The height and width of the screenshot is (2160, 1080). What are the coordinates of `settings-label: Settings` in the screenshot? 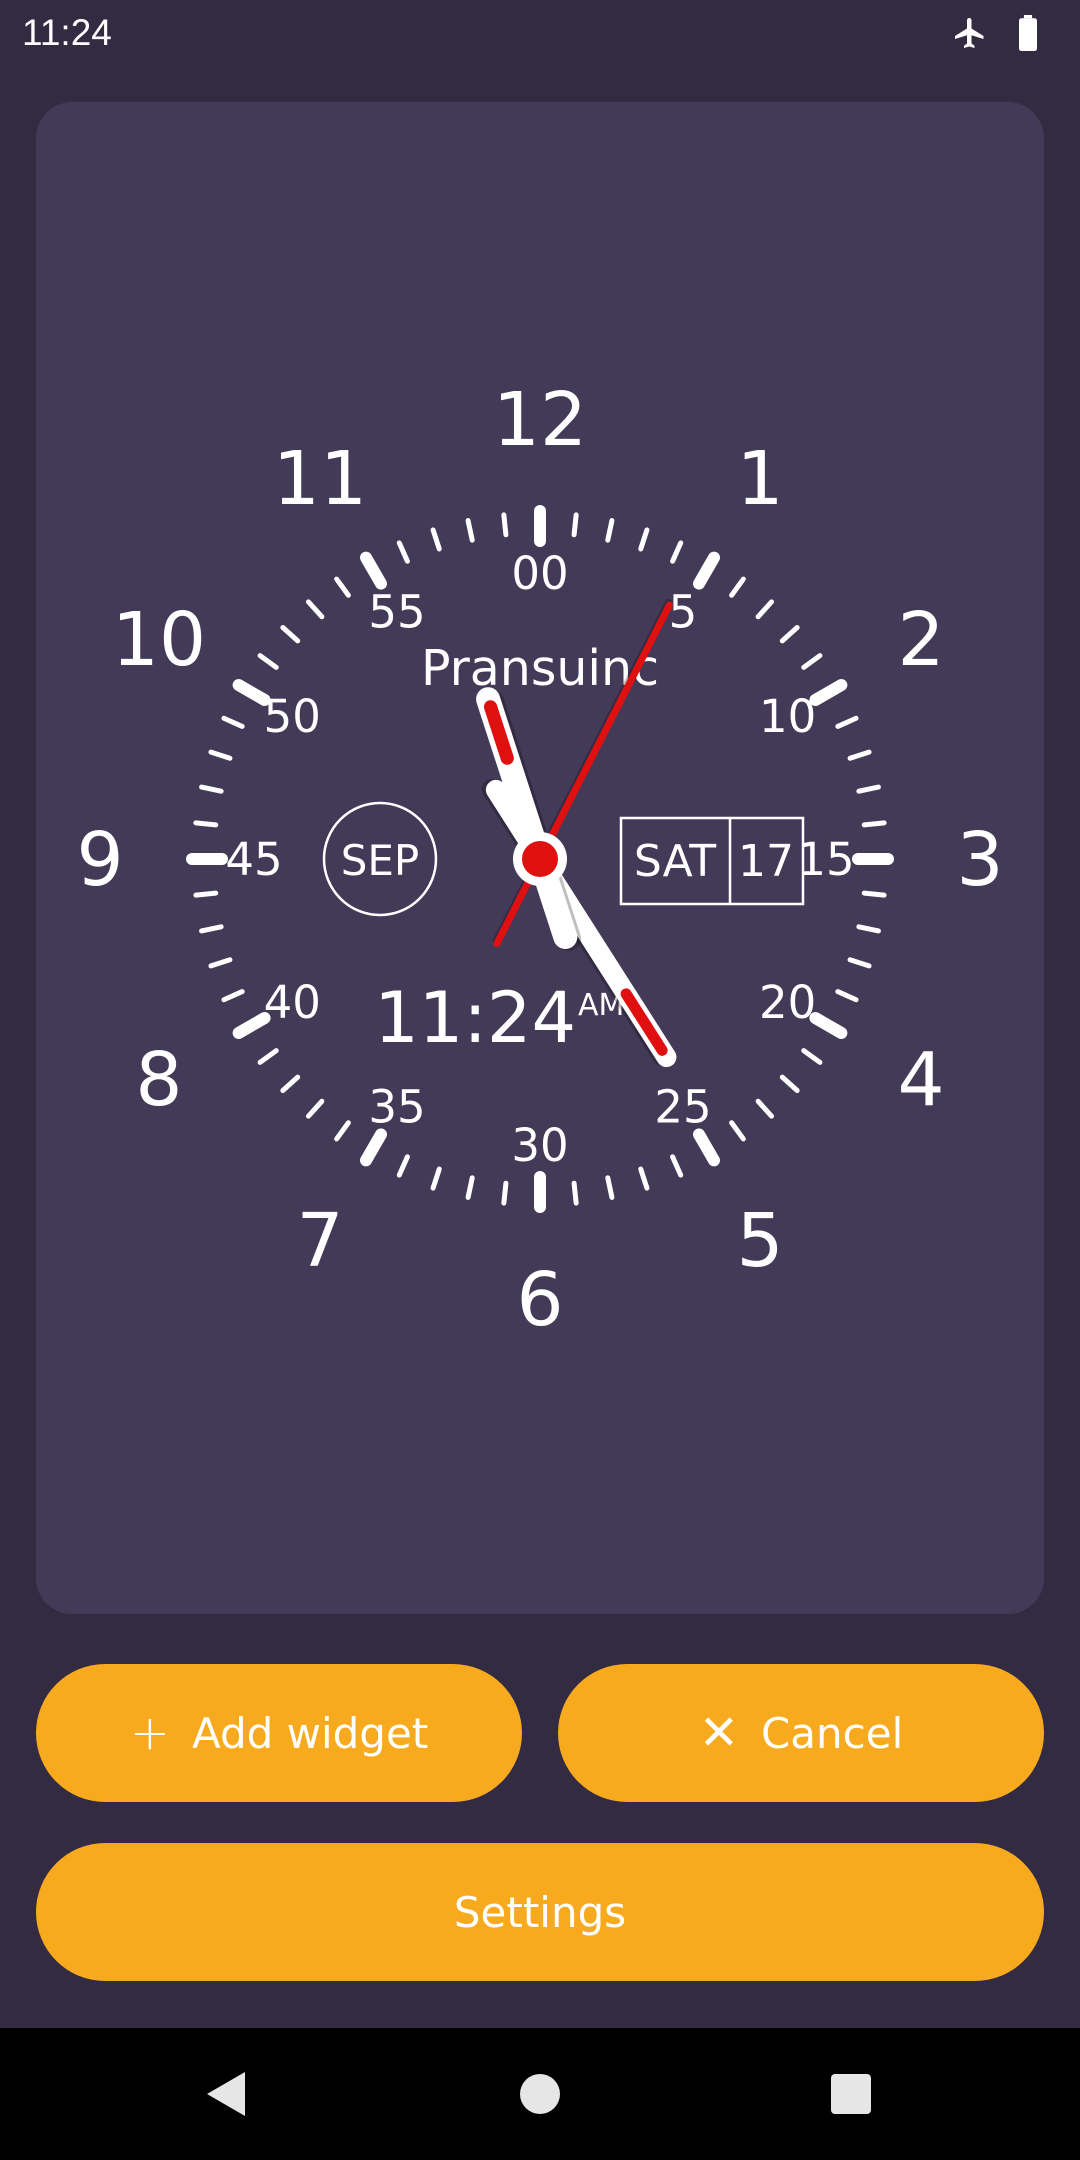 It's located at (540, 1912).